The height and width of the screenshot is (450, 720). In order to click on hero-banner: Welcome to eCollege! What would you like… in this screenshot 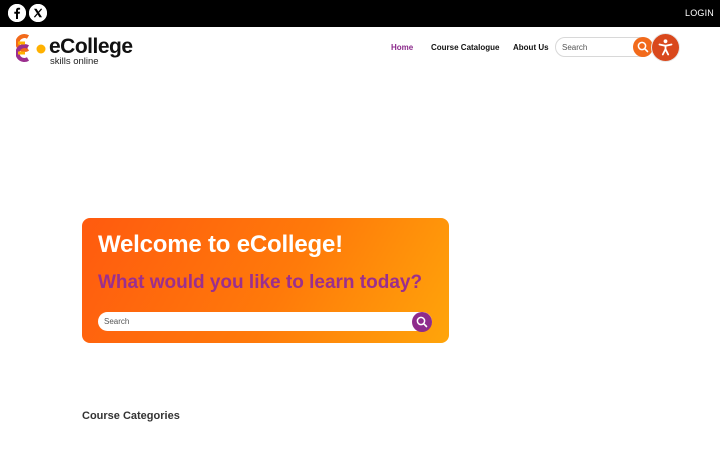, I will do `click(265, 280)`.